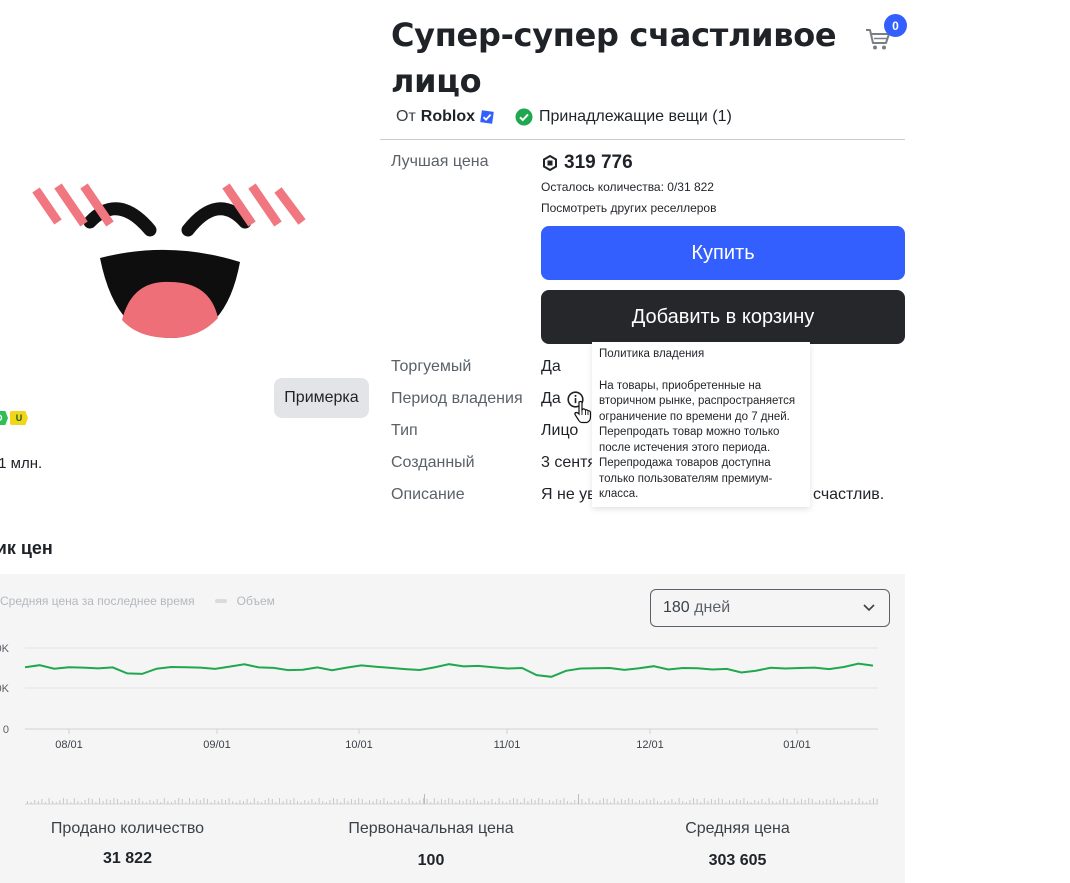  Describe the element at coordinates (723, 317) in the screenshot. I see `add-to-cart-button: Добавить в корзину` at that location.